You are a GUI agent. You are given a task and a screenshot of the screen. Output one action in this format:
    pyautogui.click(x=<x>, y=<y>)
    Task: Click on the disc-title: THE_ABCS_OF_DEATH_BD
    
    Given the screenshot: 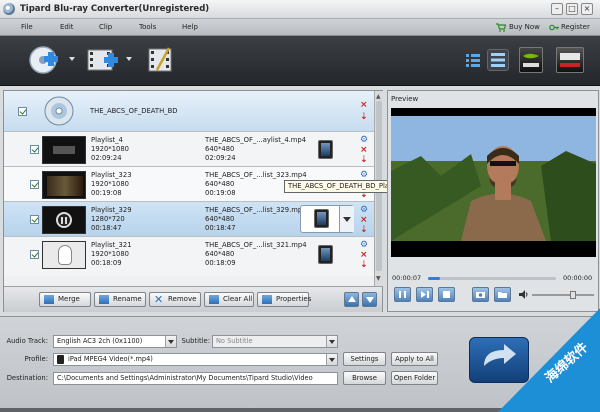 What is the action you would take?
    pyautogui.click(x=134, y=111)
    